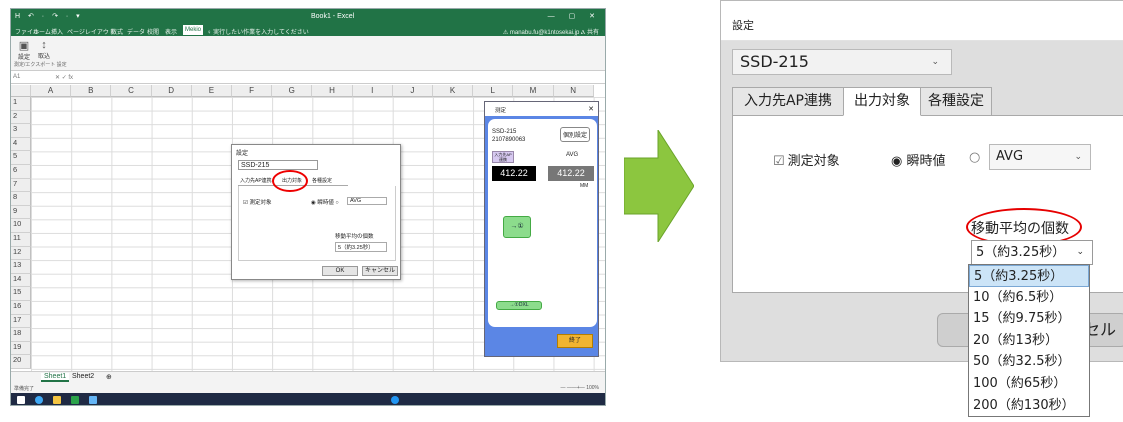  I want to click on dropdown-option: 5（約3.25秒）, so click(1029, 276).